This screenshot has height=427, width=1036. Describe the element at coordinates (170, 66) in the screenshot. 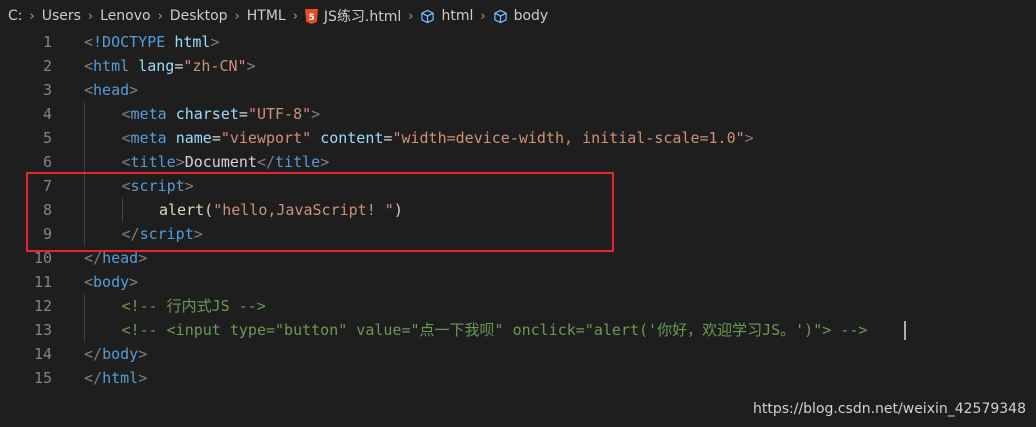

I see `code-text: <html lang="zh-CN">` at that location.